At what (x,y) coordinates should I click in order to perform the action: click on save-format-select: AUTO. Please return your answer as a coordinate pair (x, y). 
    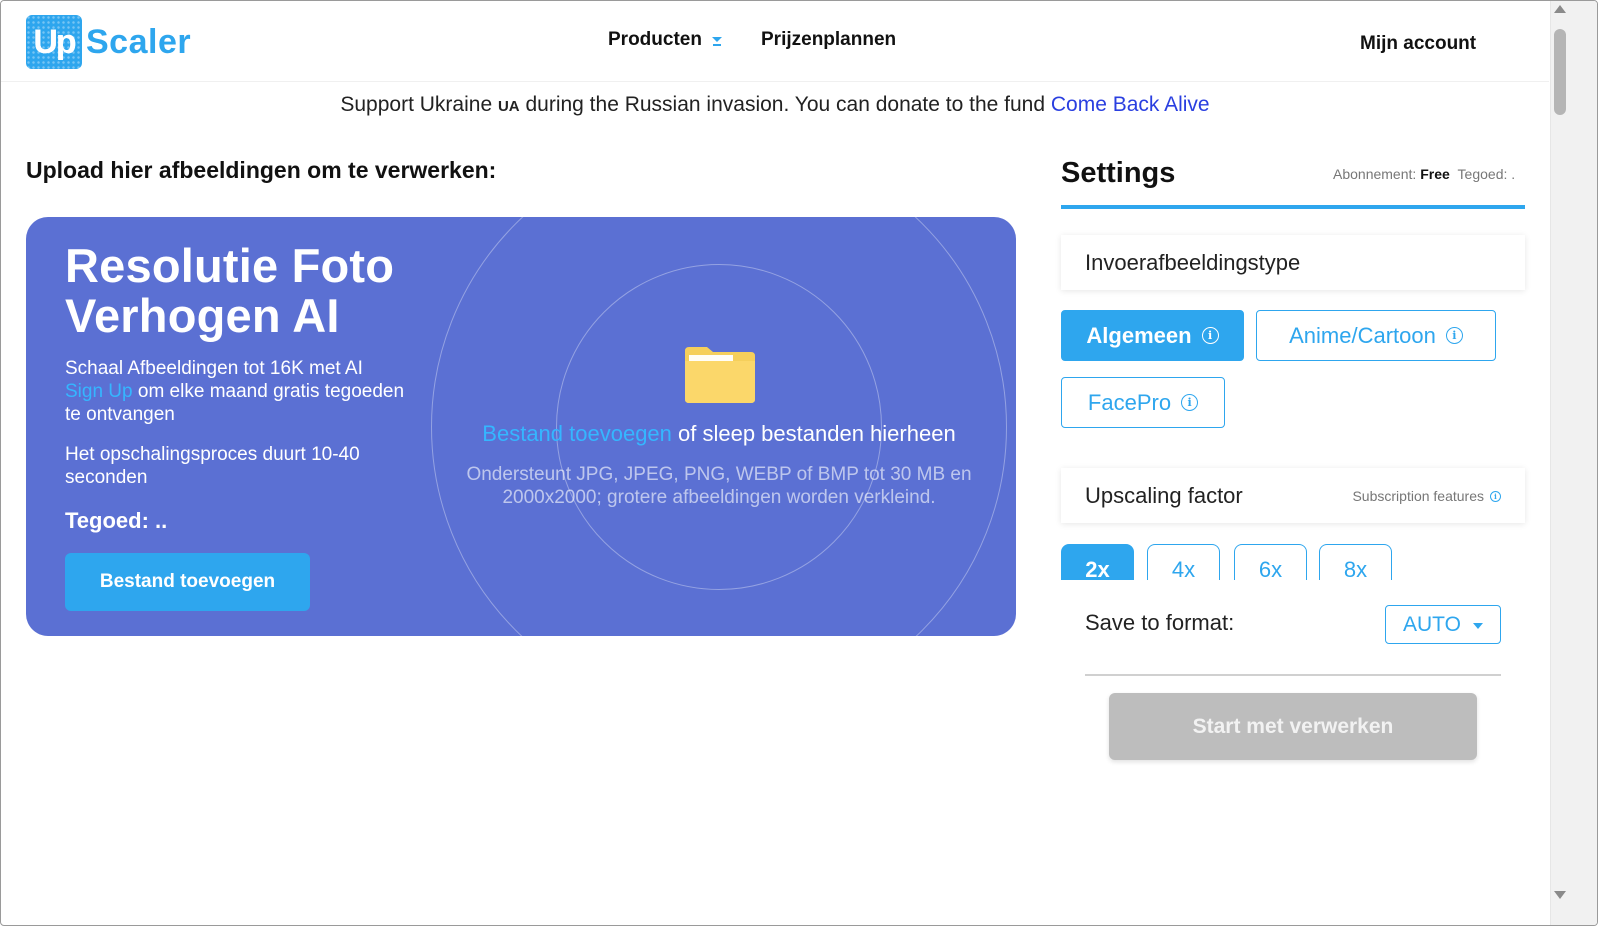
    Looking at the image, I should click on (1443, 624).